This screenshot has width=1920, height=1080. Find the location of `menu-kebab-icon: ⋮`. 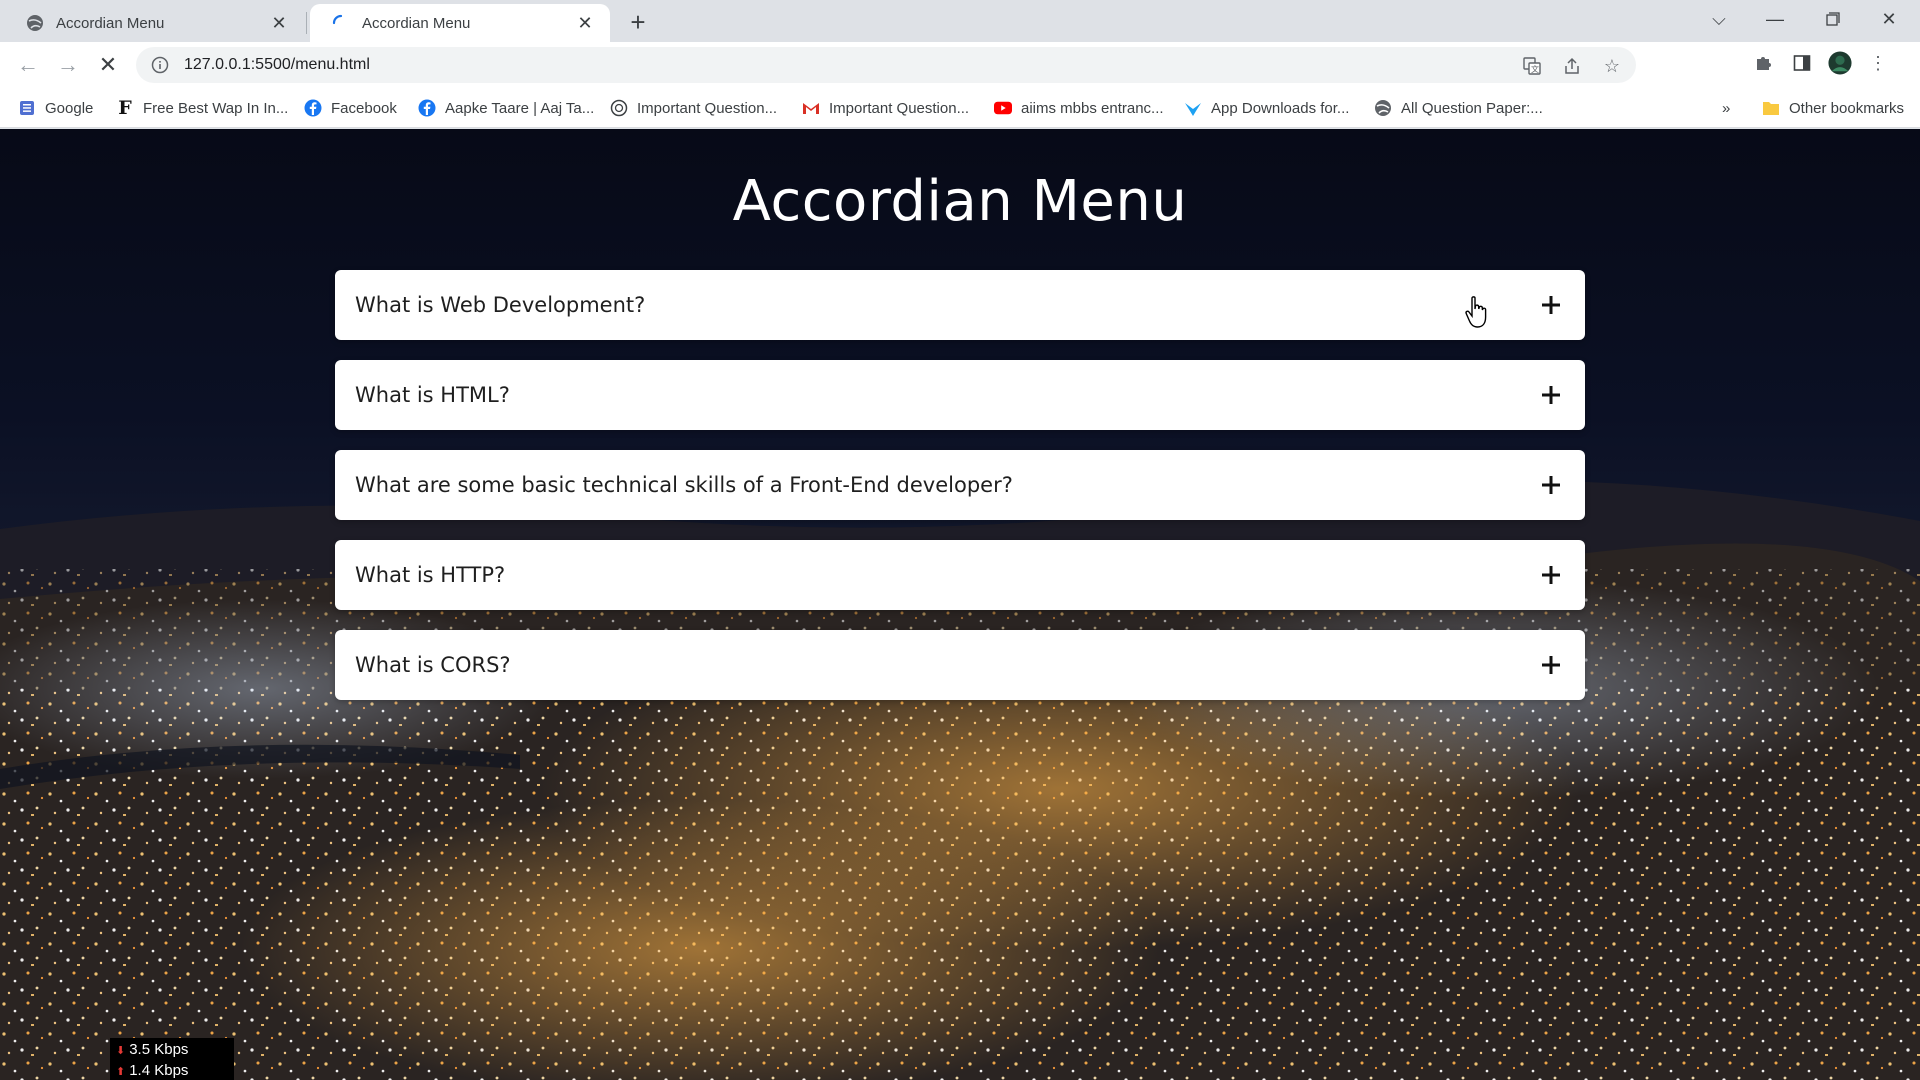

menu-kebab-icon: ⋮ is located at coordinates (1878, 63).